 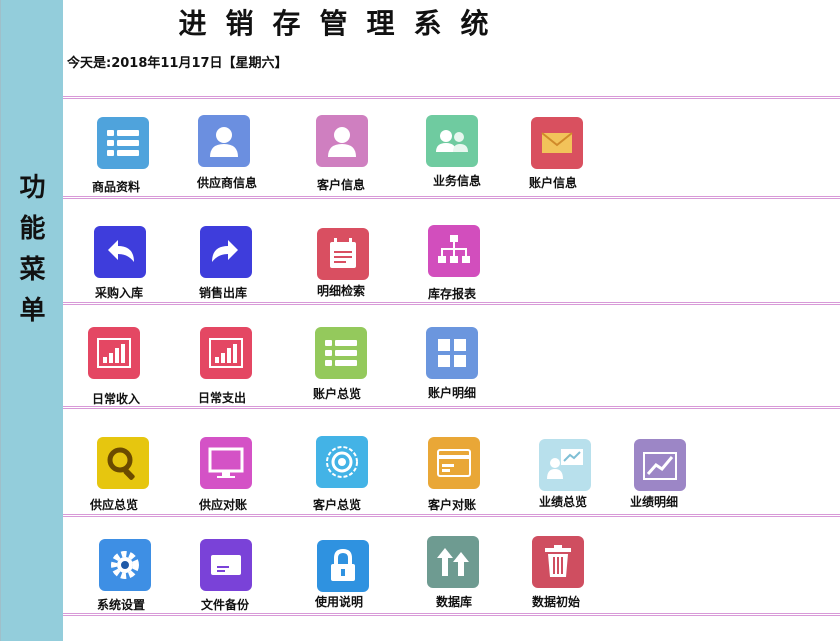 I want to click on menu-item-label: 客户对账, so click(x=452, y=504).